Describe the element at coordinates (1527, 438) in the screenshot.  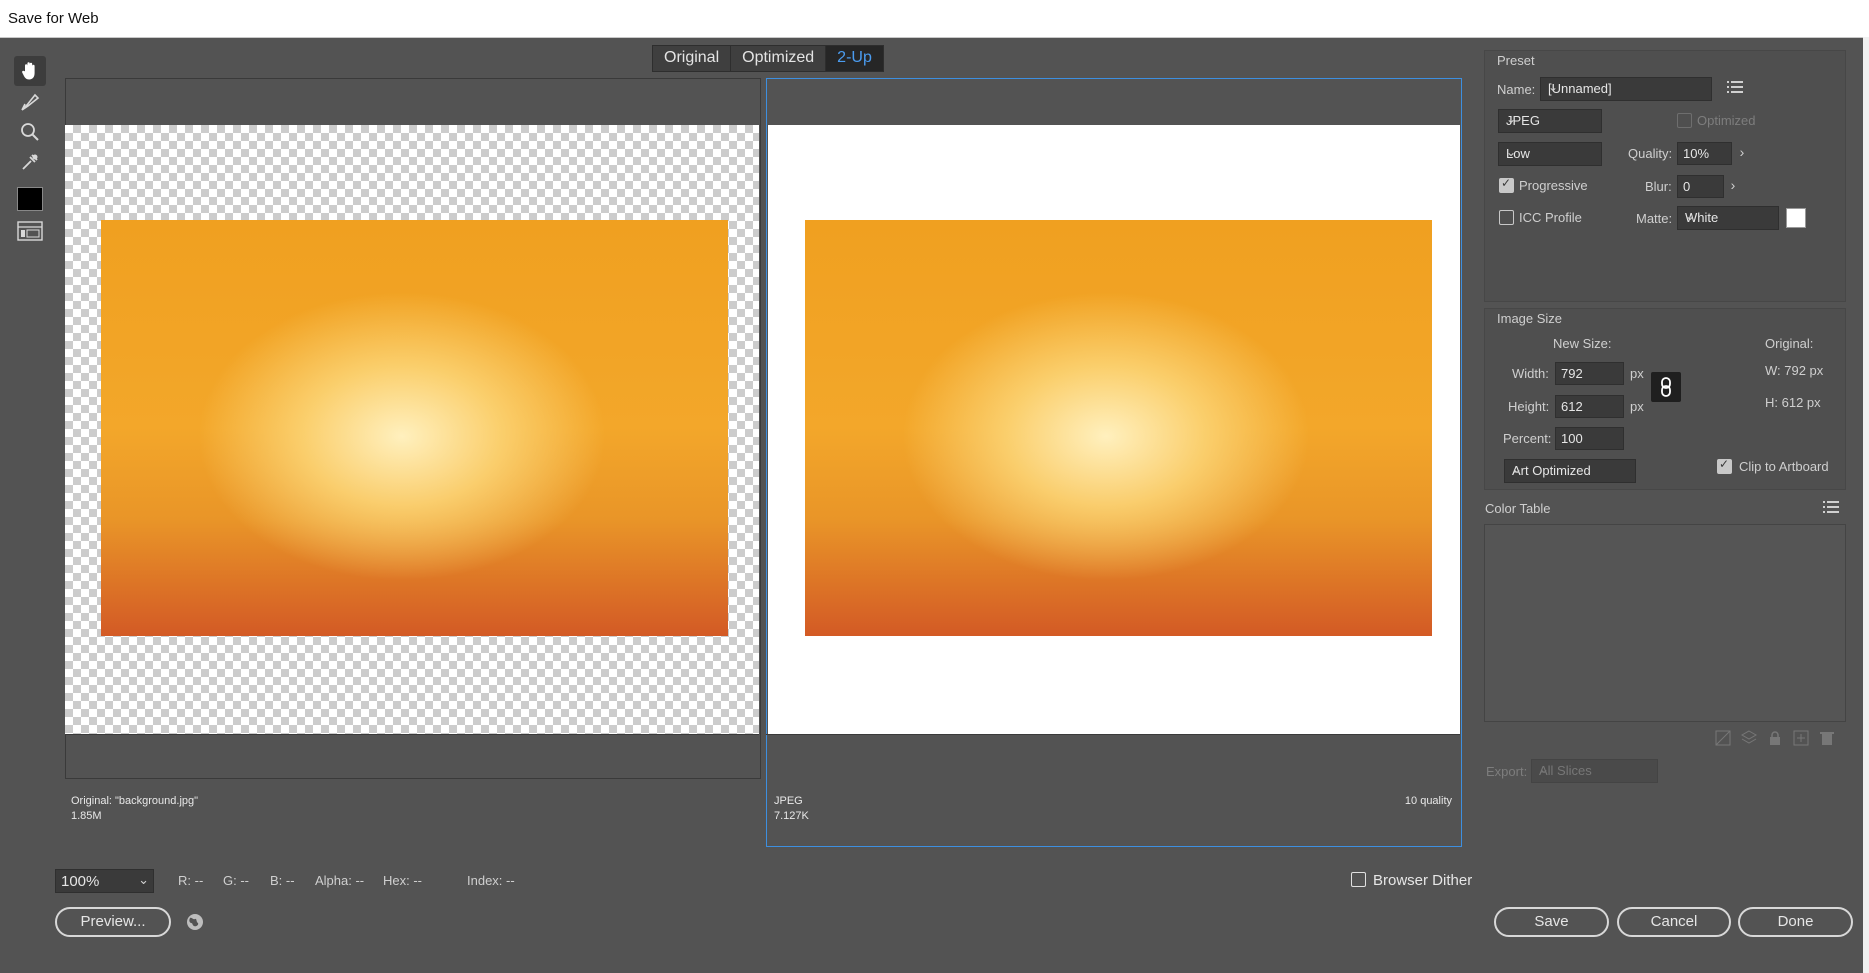
I see `percent-label: Percent:` at that location.